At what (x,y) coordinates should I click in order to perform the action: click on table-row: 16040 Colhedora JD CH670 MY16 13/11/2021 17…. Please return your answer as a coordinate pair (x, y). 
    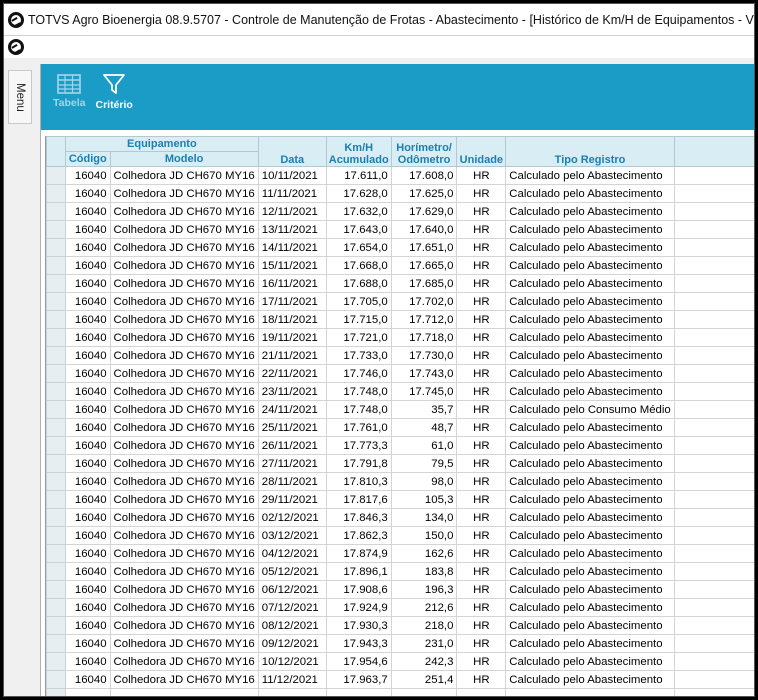
    Looking at the image, I should click on (400, 229).